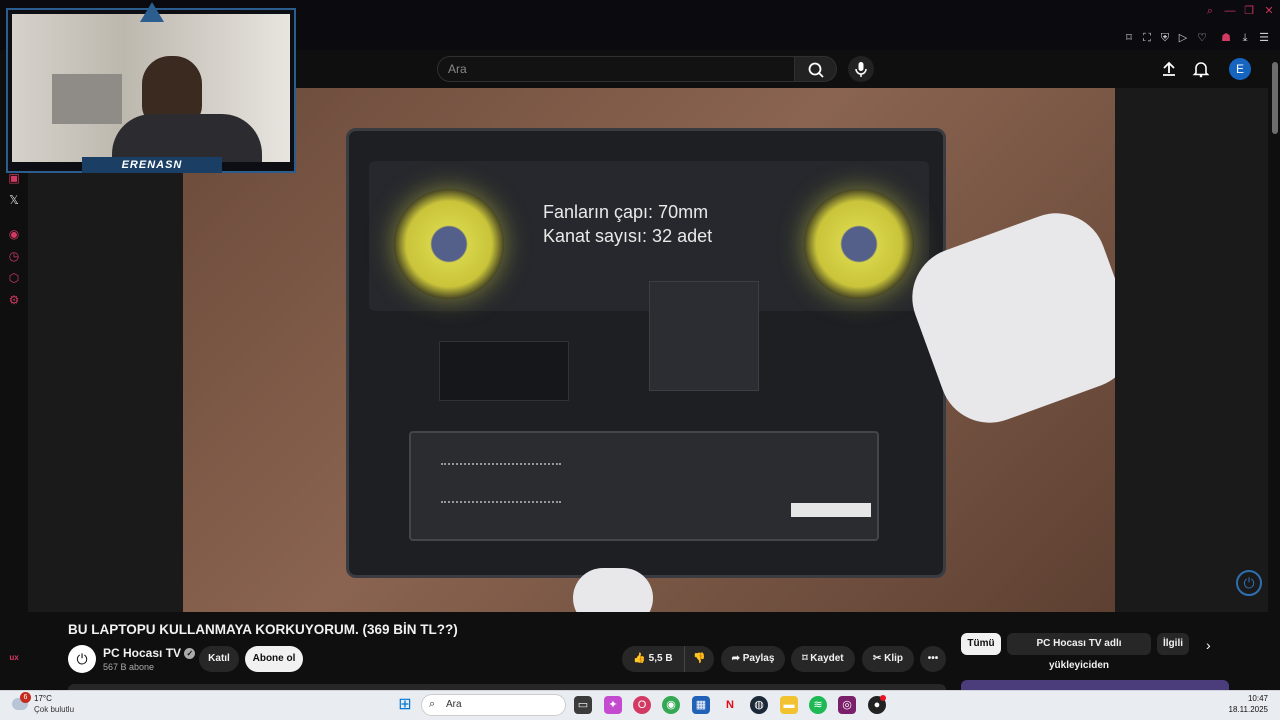  Describe the element at coordinates (735, 658) in the screenshot. I see `share-icon: ➦` at that location.